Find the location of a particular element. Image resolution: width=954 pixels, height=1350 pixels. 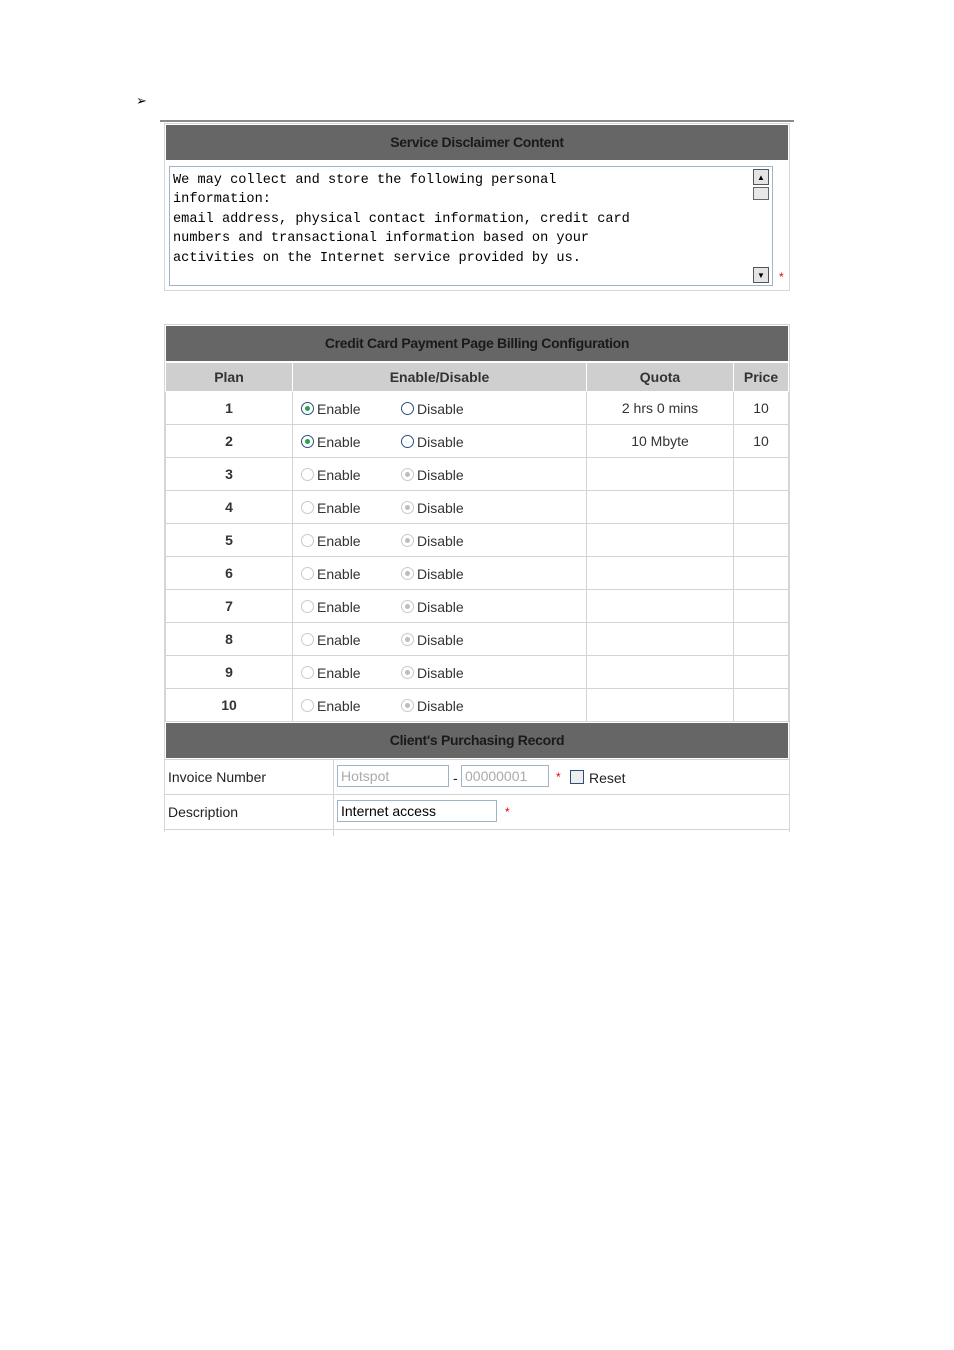

invoice-prefix-input is located at coordinates (393, 776).